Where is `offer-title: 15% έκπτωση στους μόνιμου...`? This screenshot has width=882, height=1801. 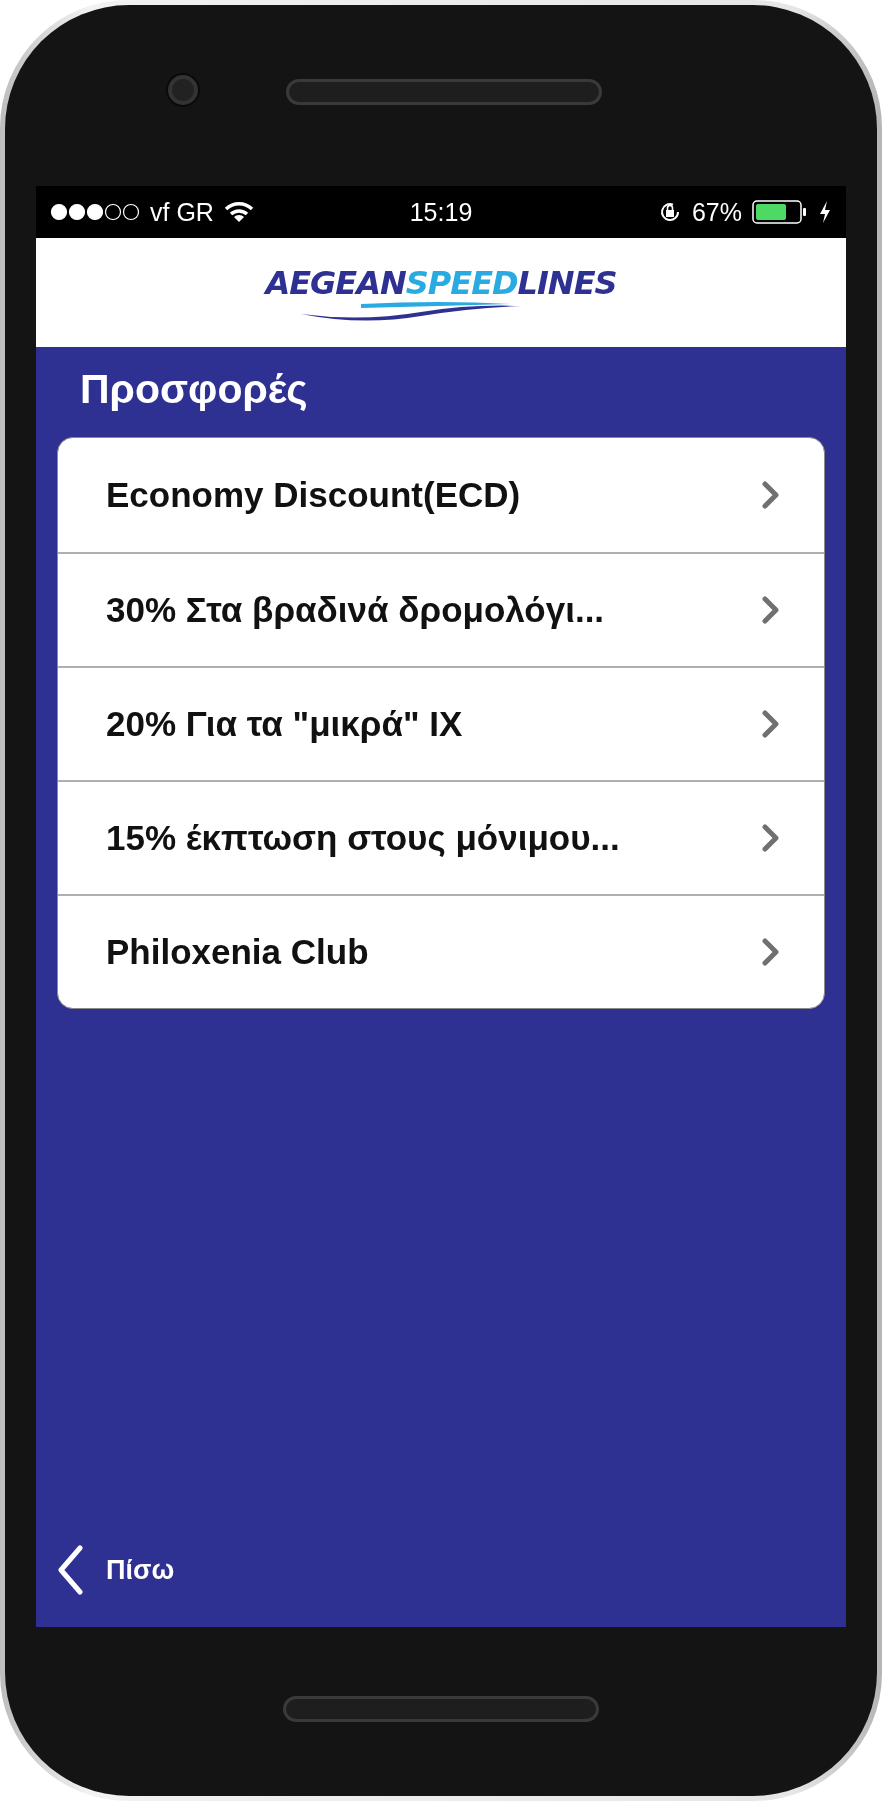
offer-title: 15% έκπτωση στους μόνιμου... is located at coordinates (363, 838).